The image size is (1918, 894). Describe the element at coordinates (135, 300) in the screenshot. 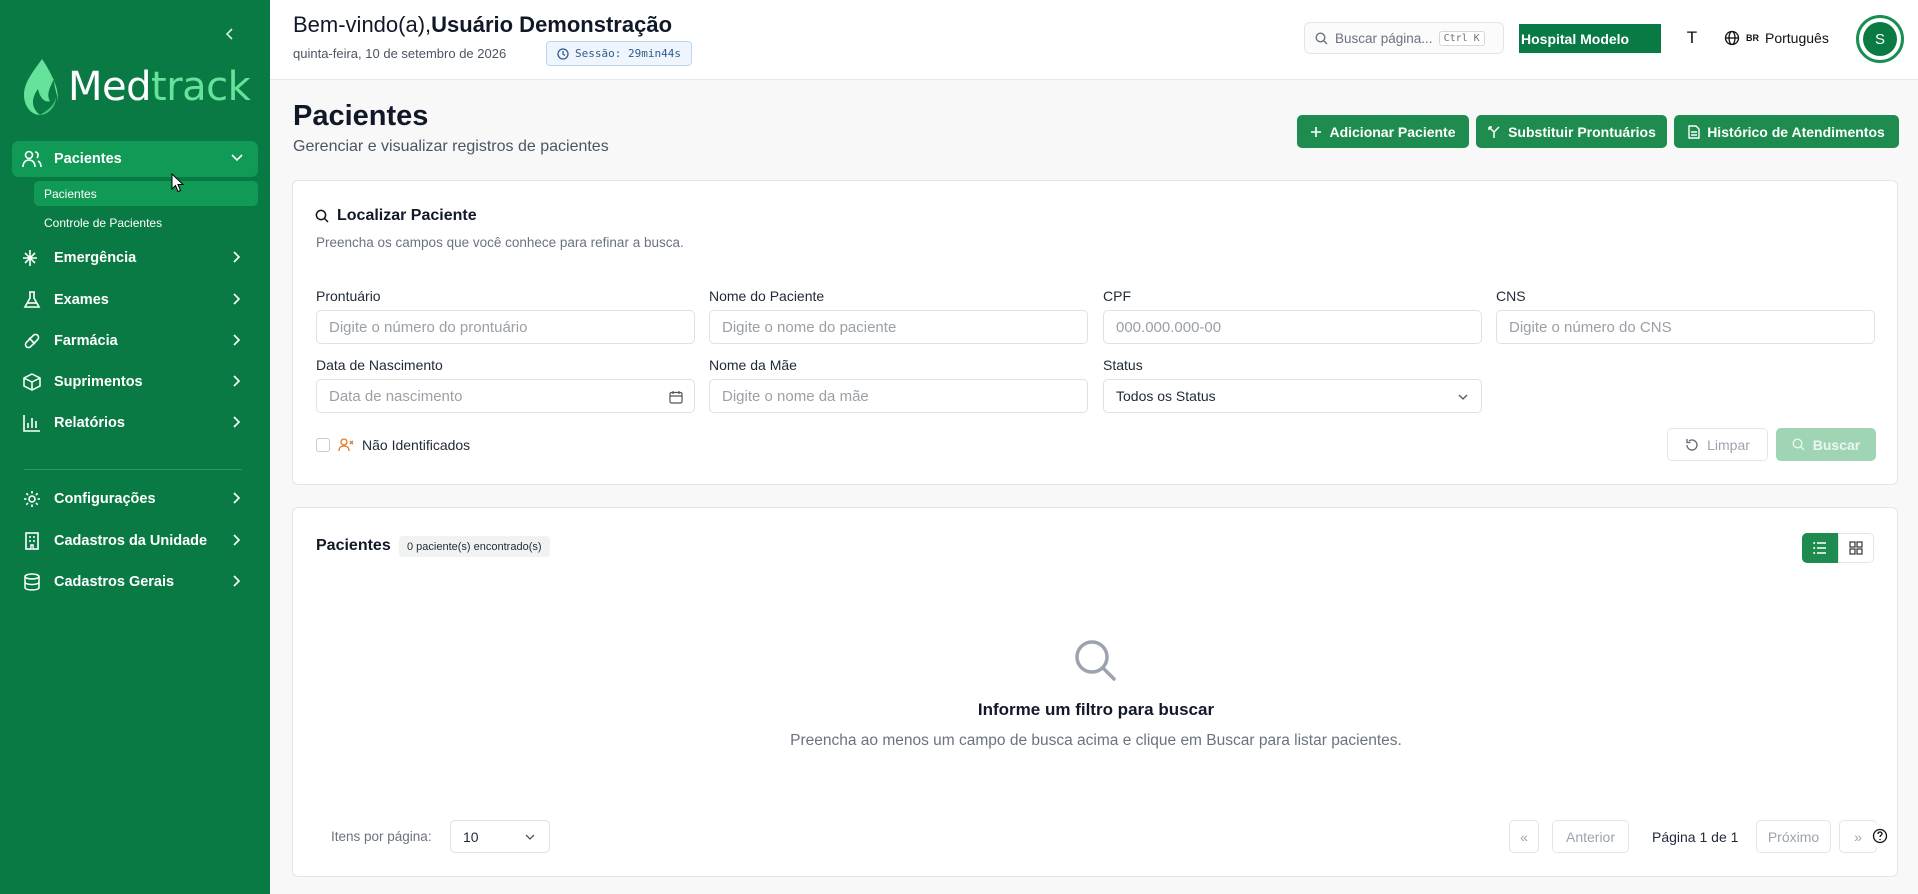

I see `sidebar-item-exames: Exames` at that location.